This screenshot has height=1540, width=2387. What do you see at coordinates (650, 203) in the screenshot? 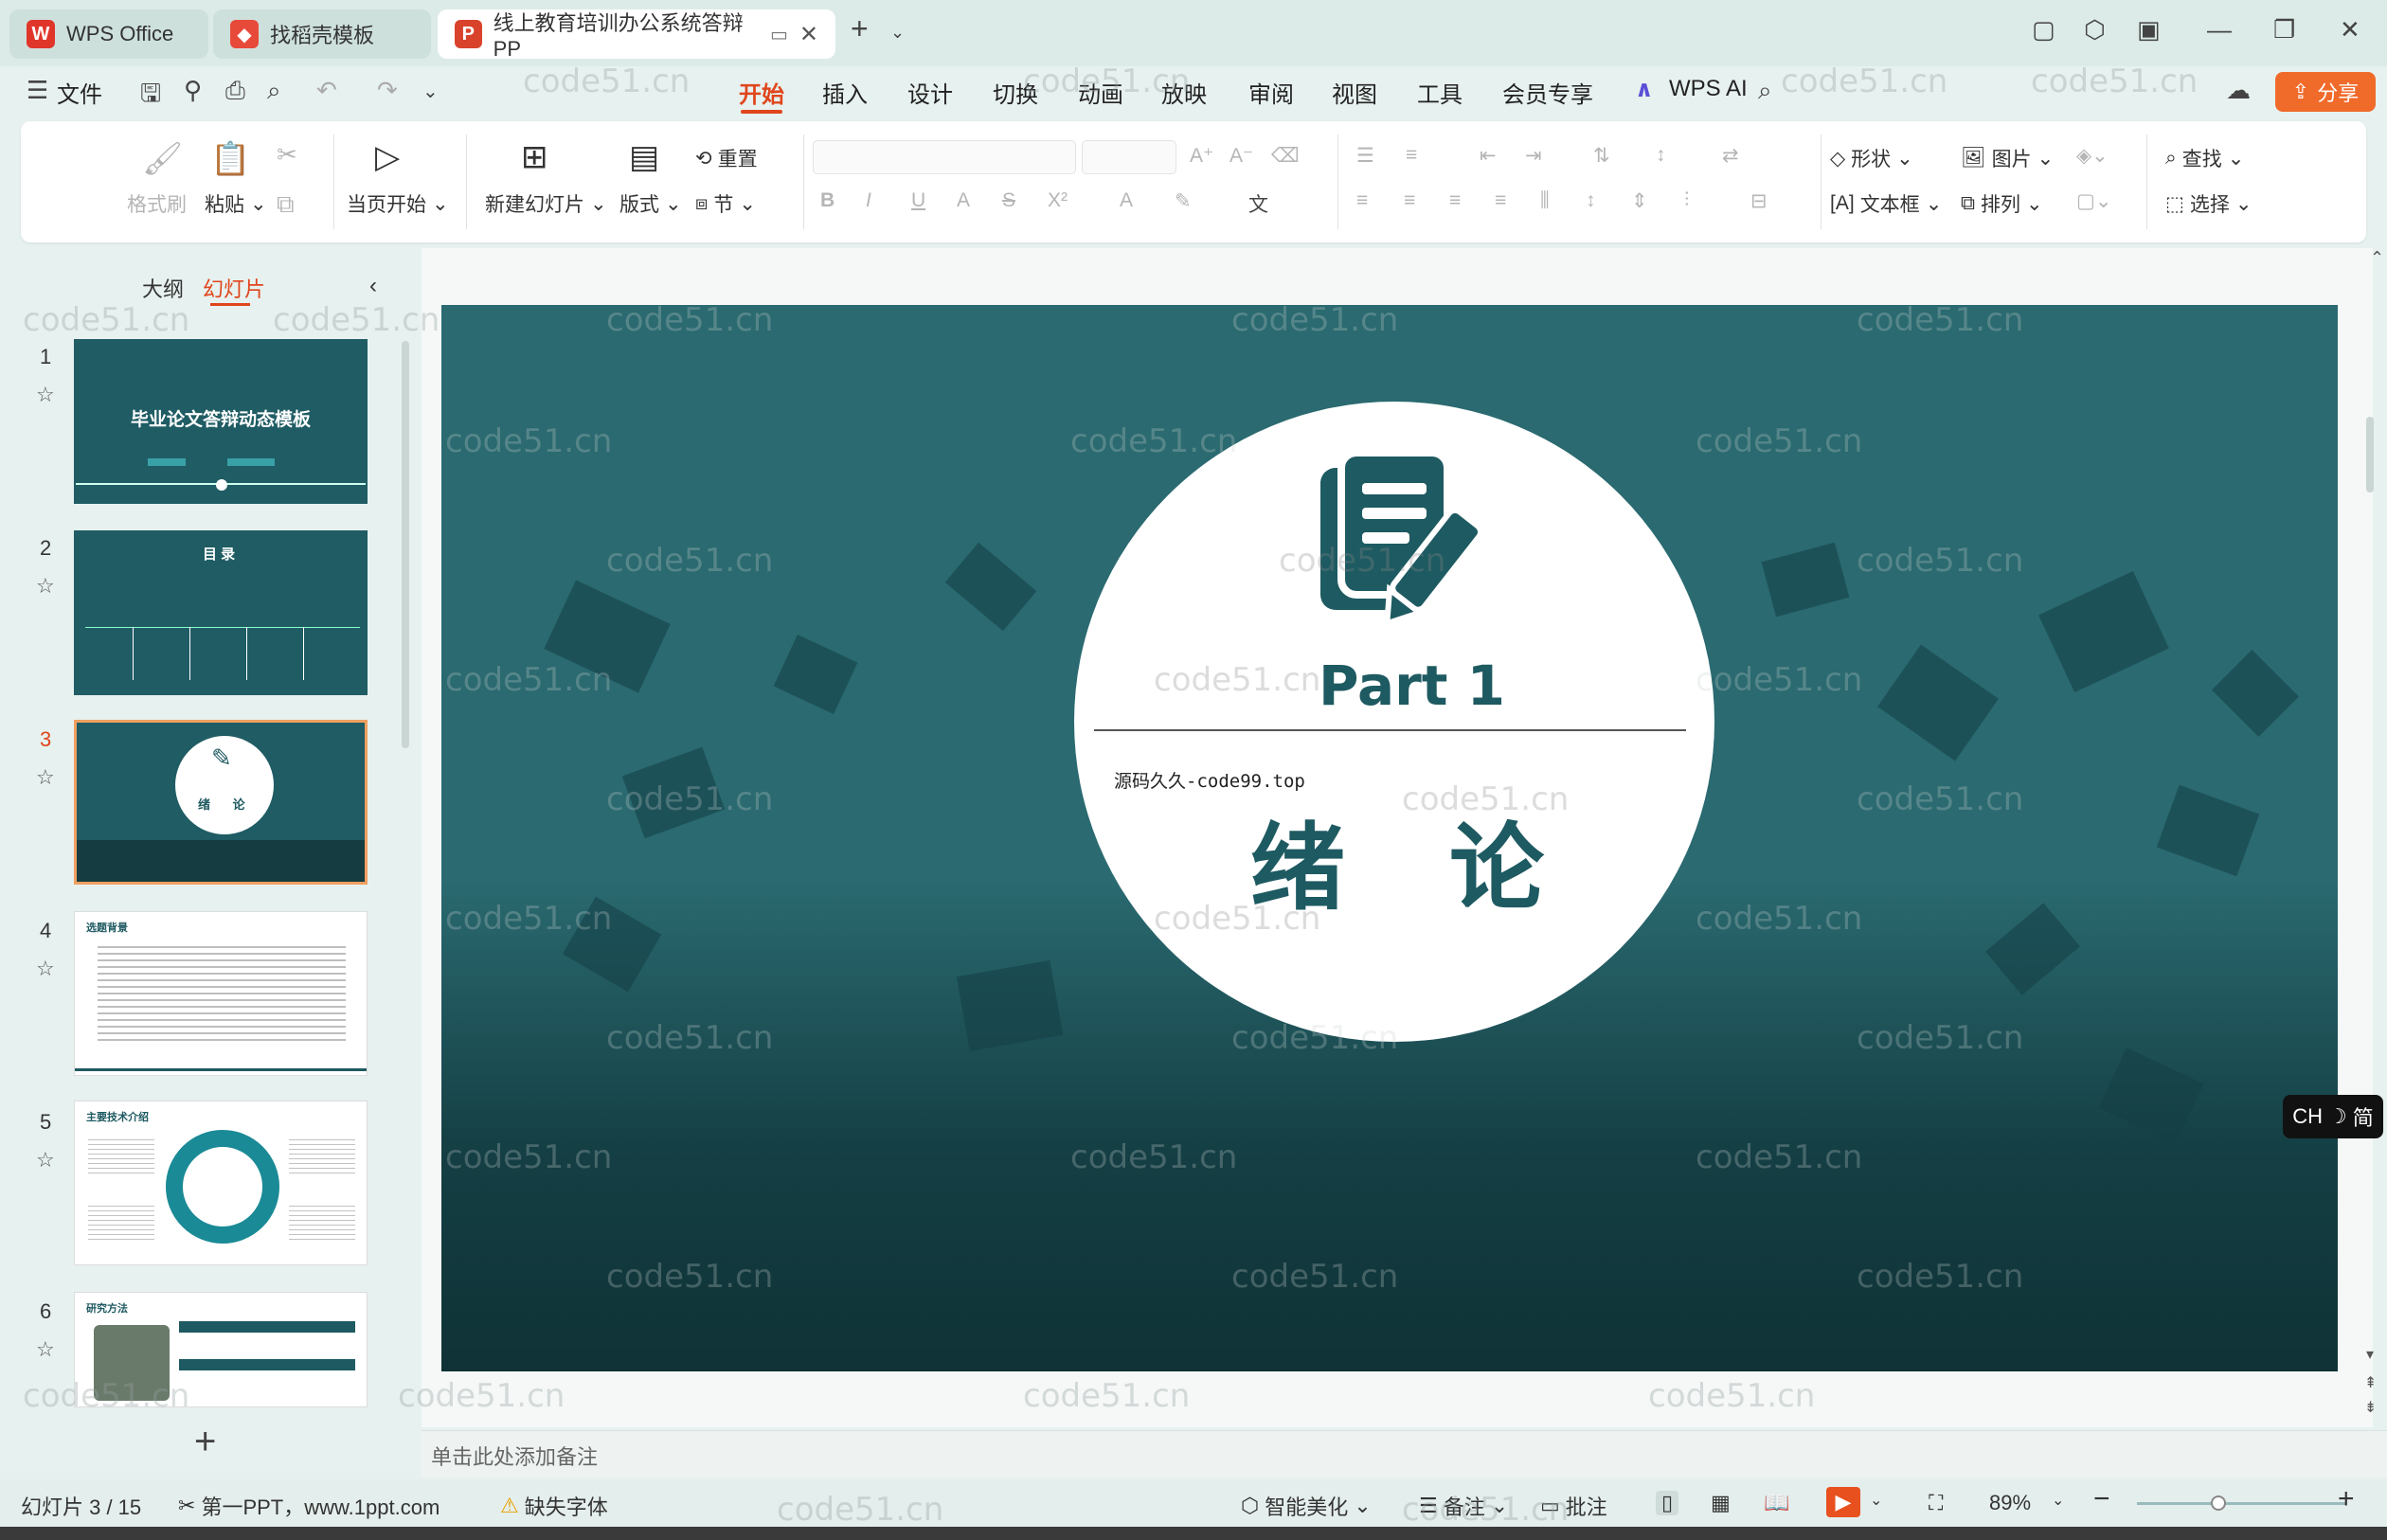
I see `layout-button: 版式 ⌄` at bounding box center [650, 203].